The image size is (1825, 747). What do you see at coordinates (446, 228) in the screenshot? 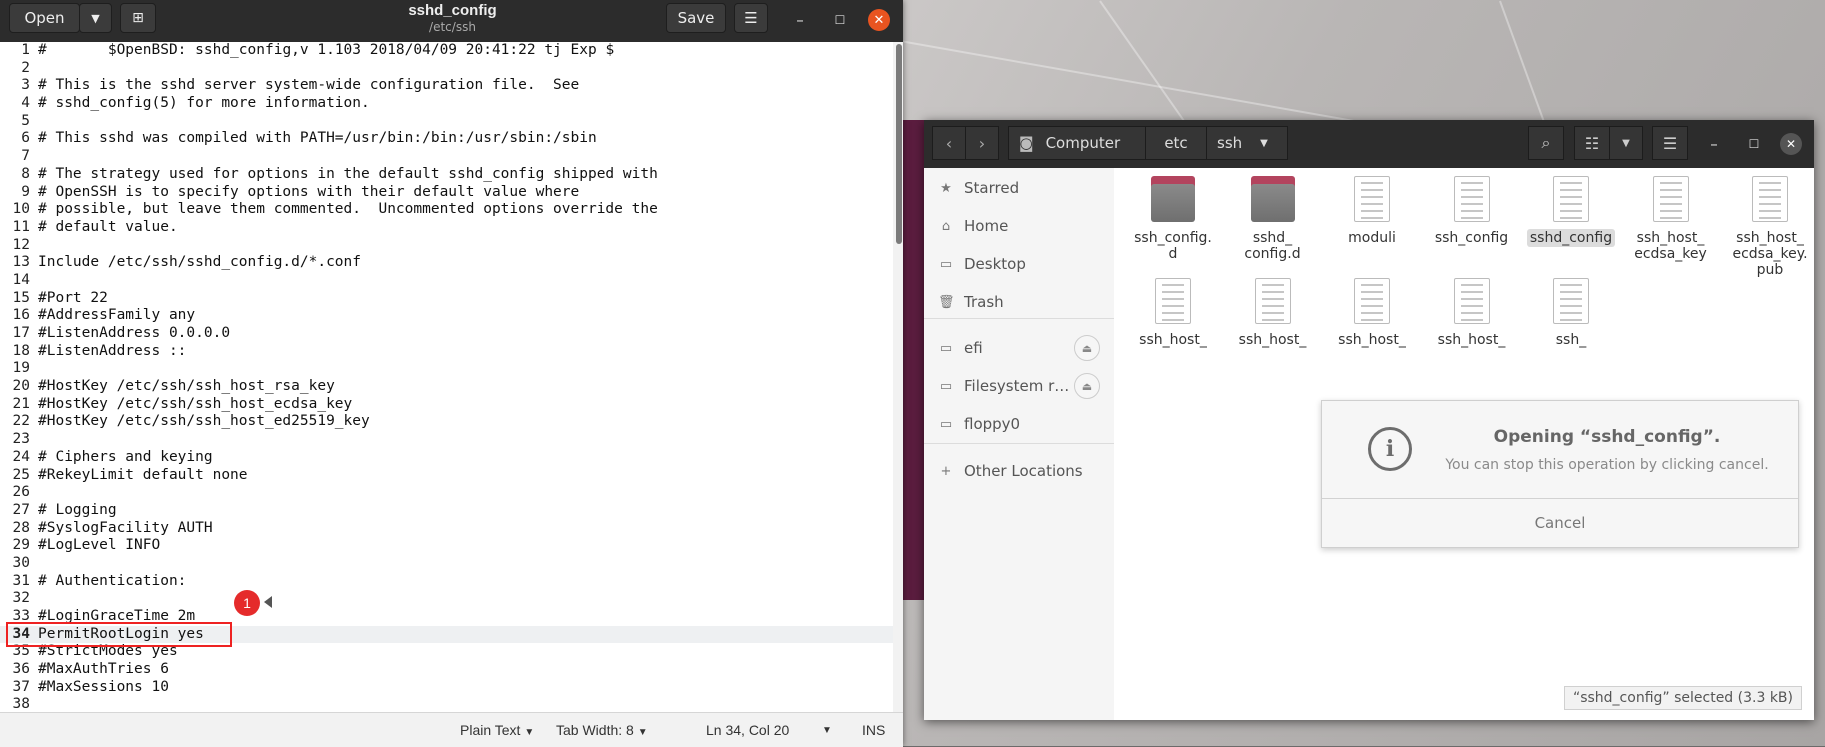
I see `editor-line: 11 # default value.` at bounding box center [446, 228].